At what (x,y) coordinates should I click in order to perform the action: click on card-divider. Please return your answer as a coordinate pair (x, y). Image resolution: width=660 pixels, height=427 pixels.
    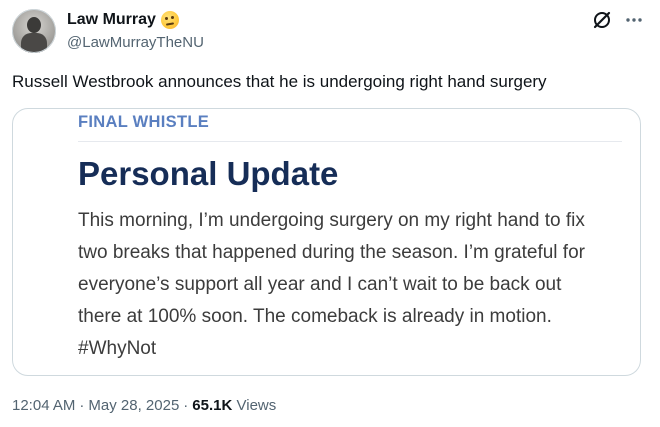
    Looking at the image, I should click on (350, 141).